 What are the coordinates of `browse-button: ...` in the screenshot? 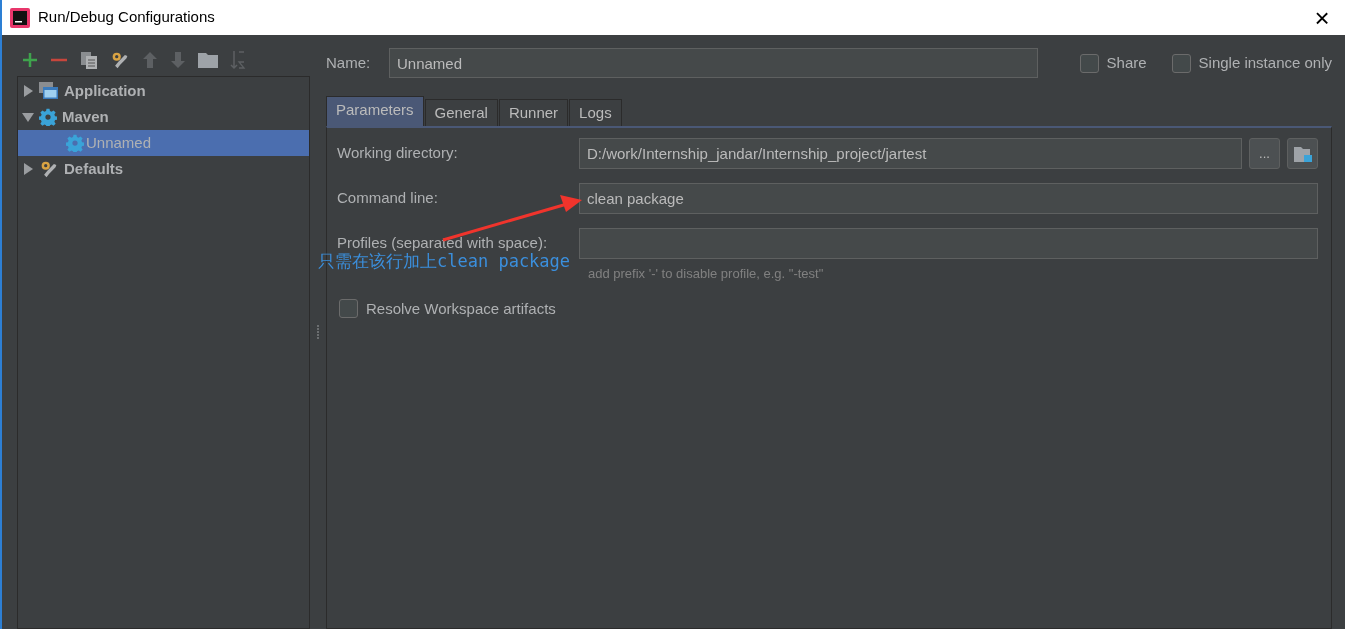 It's located at (1264, 153).